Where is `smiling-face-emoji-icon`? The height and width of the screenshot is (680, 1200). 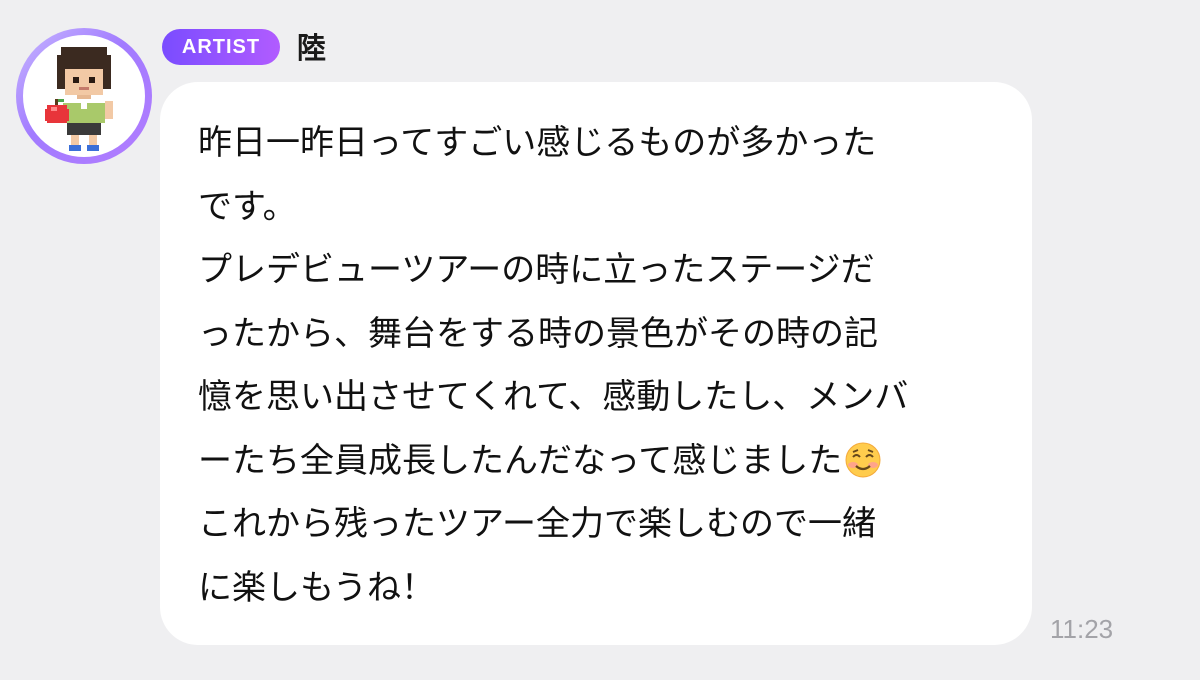
smiling-face-emoji-icon is located at coordinates (863, 459).